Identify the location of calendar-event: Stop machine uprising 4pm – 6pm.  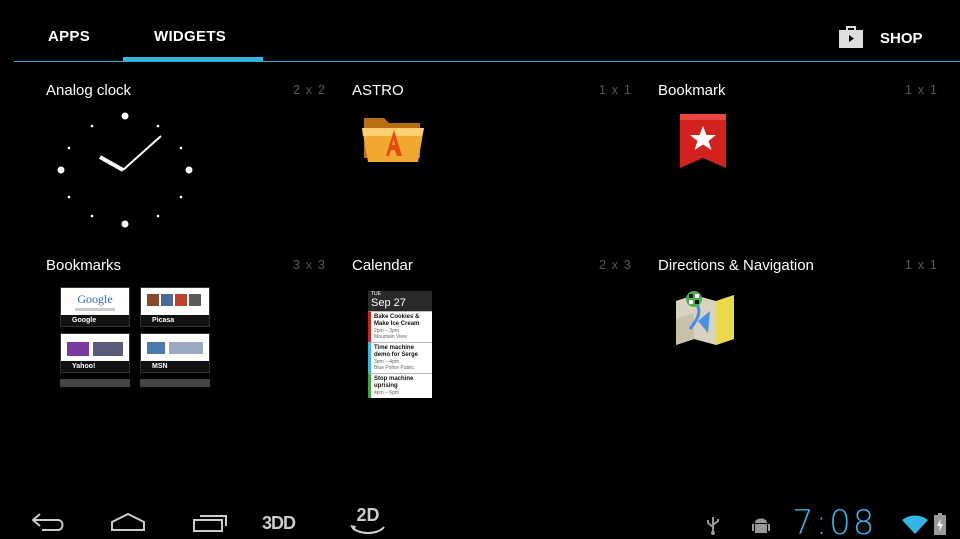
(400, 385).